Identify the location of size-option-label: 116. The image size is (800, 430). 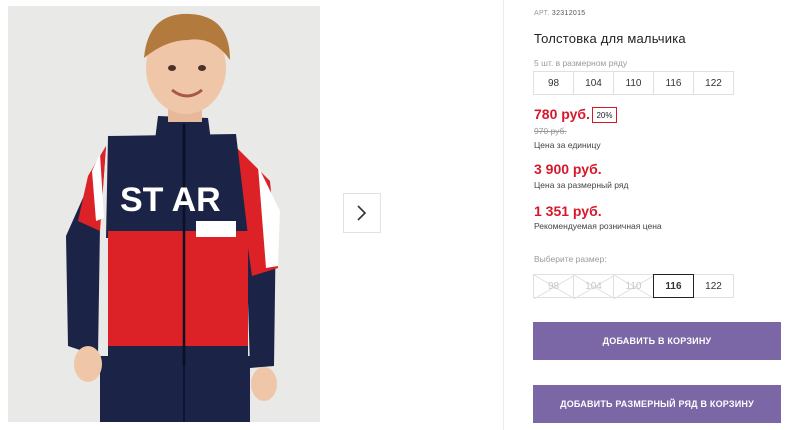
(673, 286).